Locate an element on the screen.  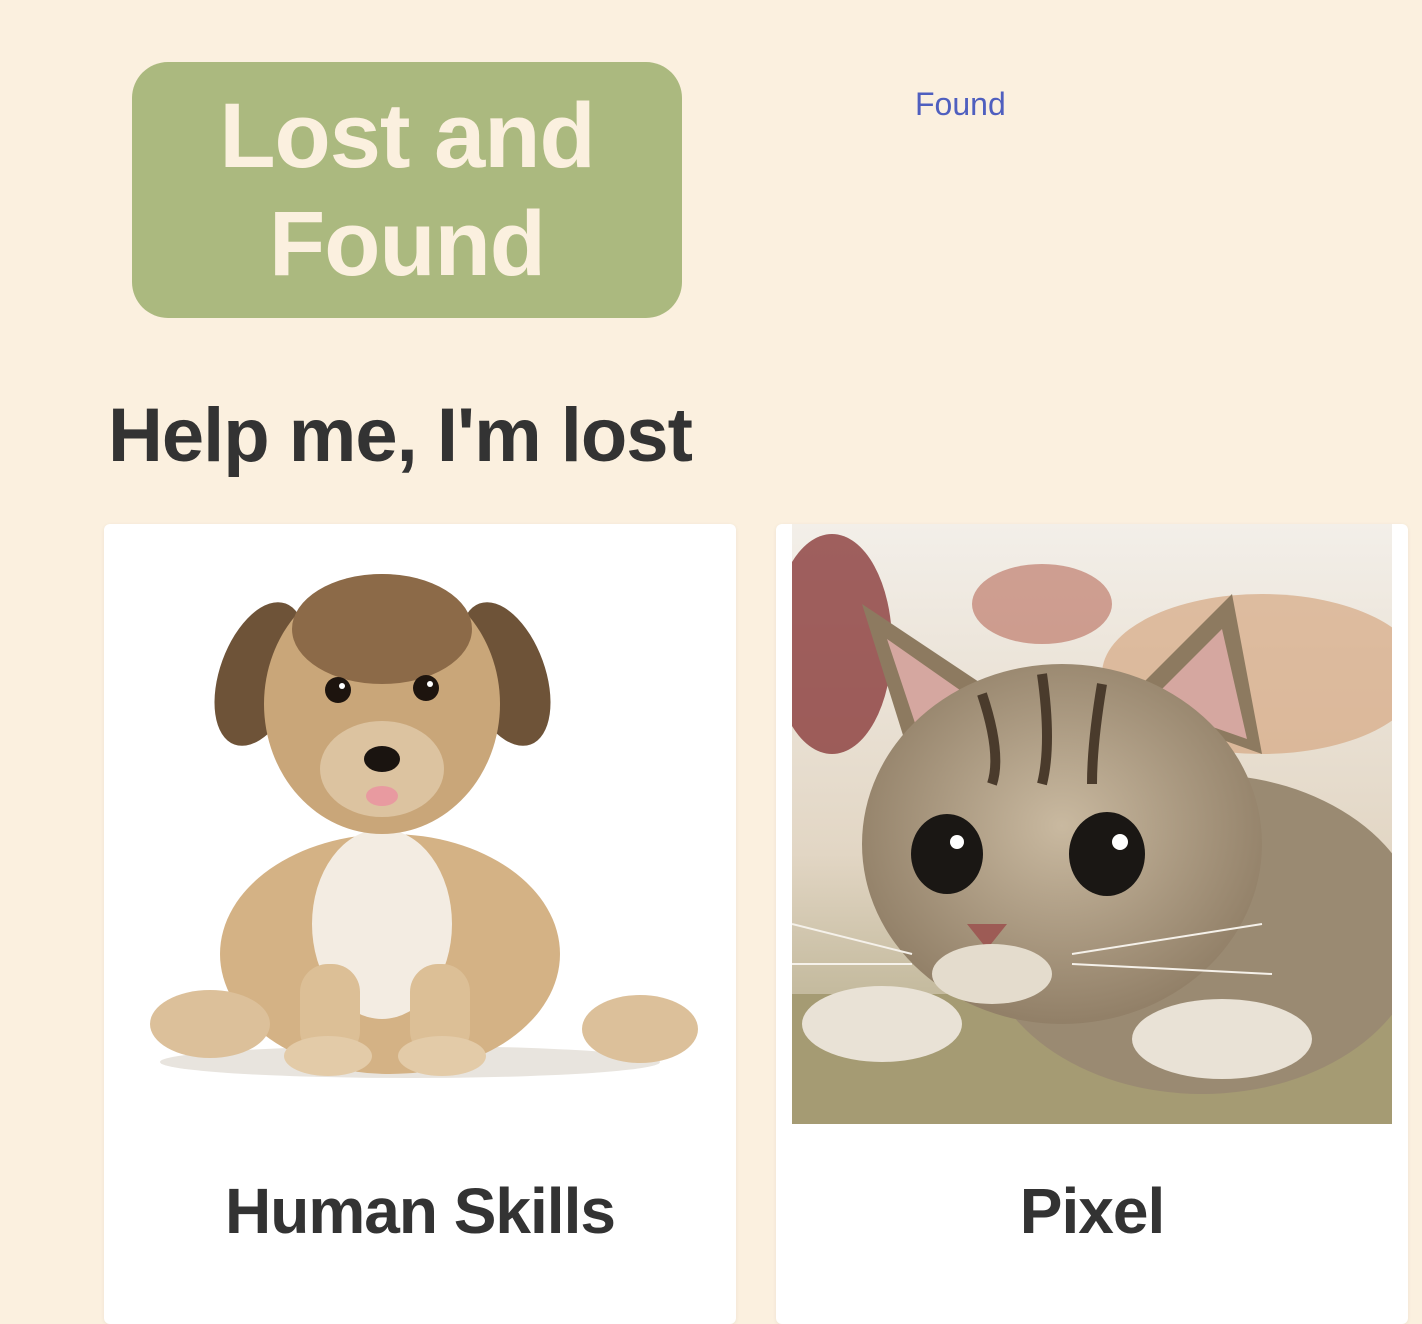
pet-name: Human Skills is located at coordinates (420, 1211).